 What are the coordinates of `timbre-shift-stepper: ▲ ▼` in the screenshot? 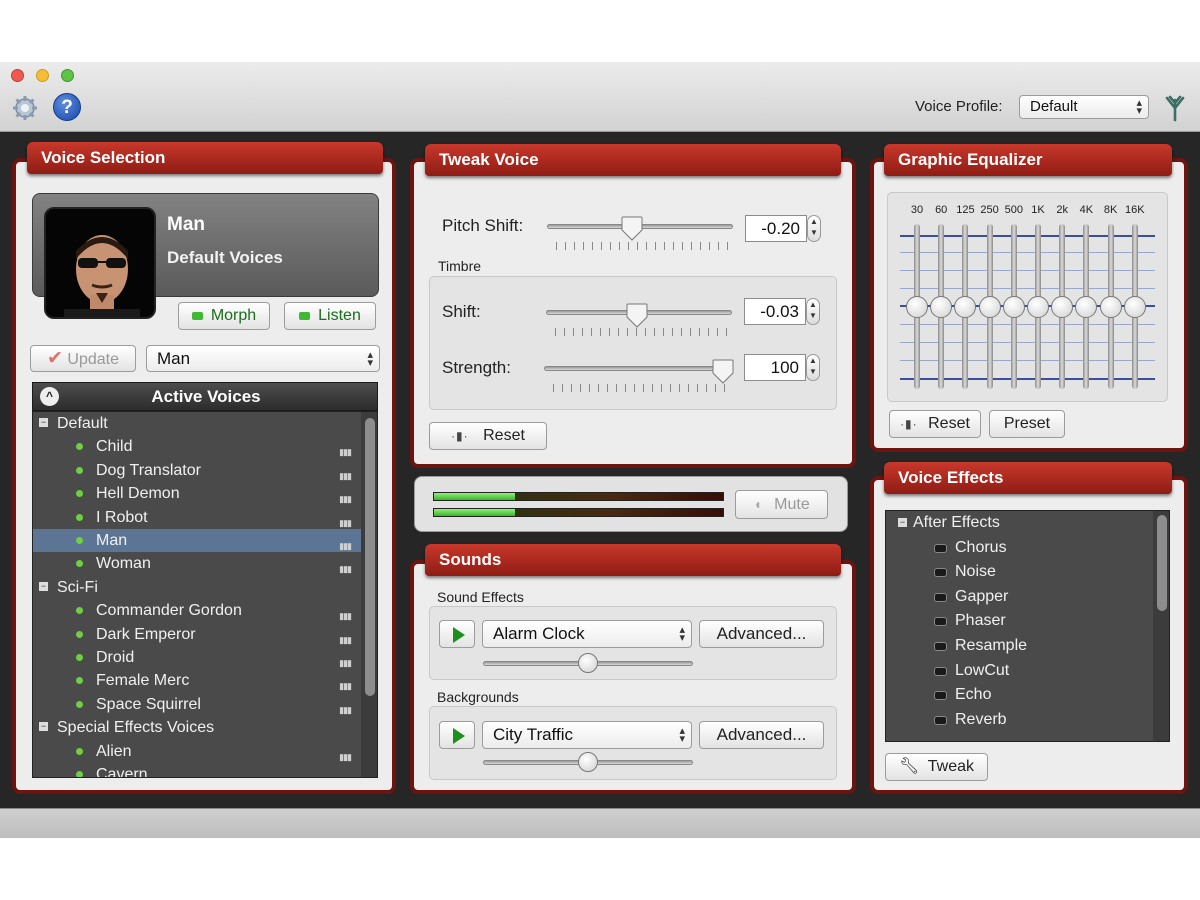 It's located at (813, 311).